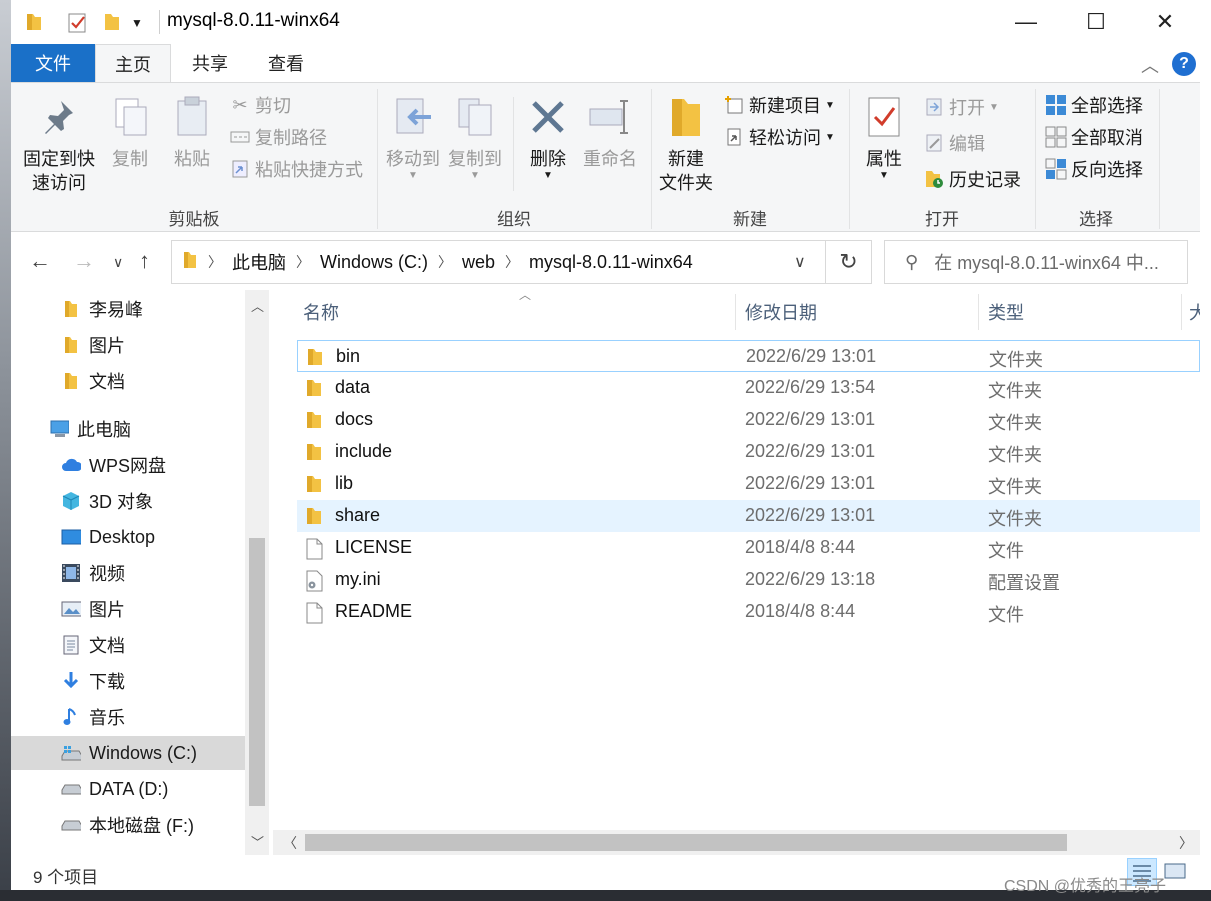 The height and width of the screenshot is (901, 1211). Describe the element at coordinates (128, 309) in the screenshot. I see `nav-item-quick-folder: 李易峰` at that location.